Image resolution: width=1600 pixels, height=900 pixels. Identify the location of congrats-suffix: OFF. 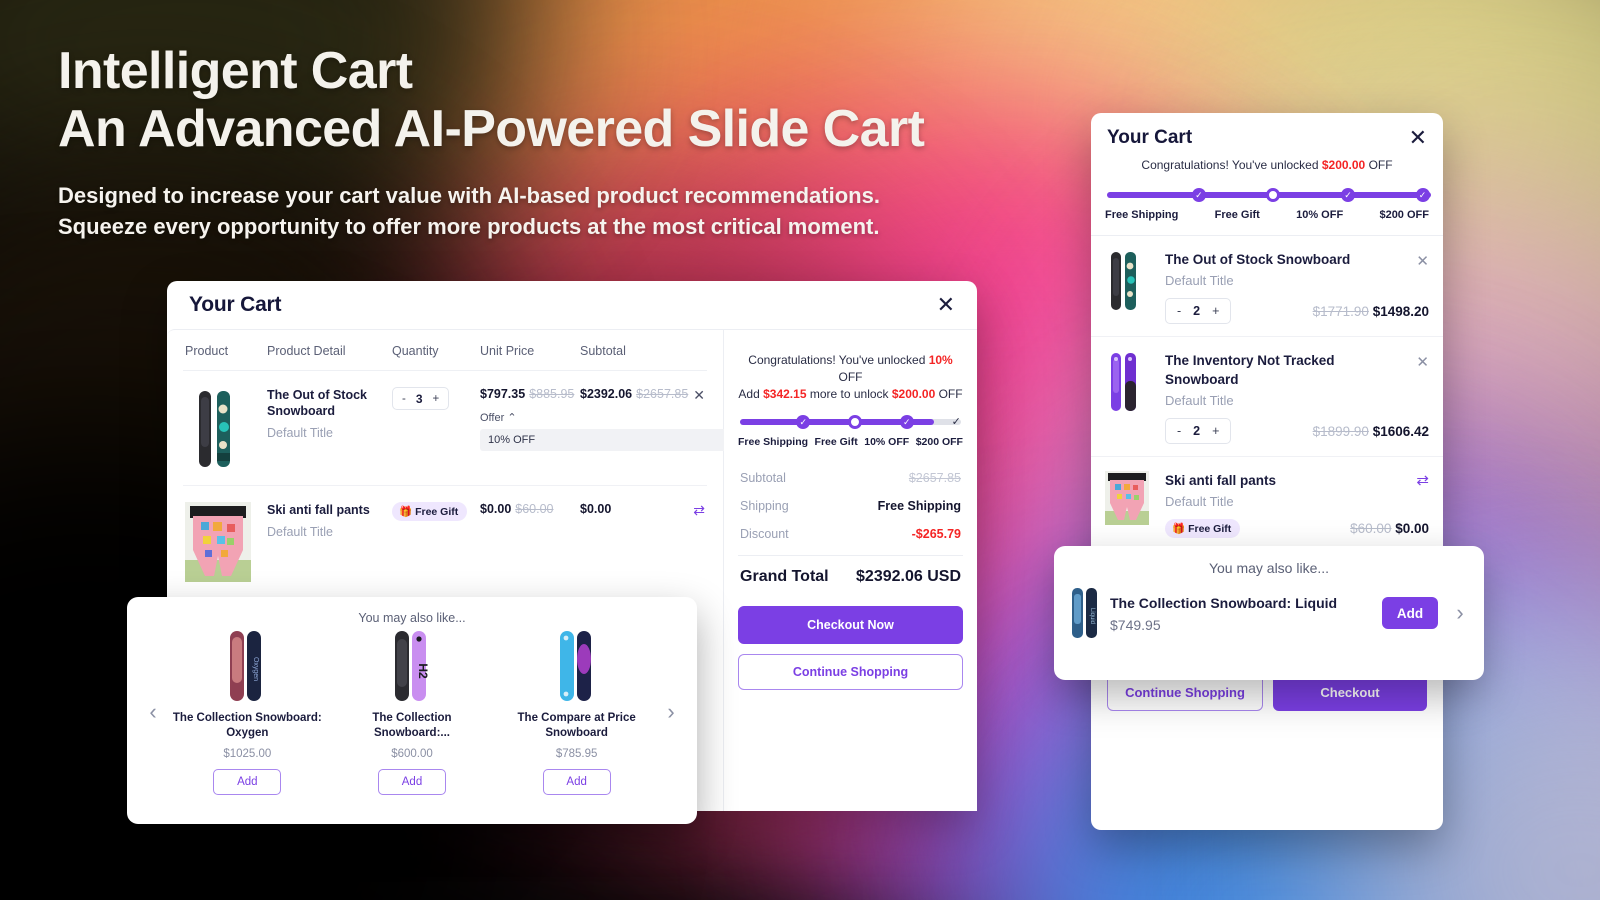
(1379, 165).